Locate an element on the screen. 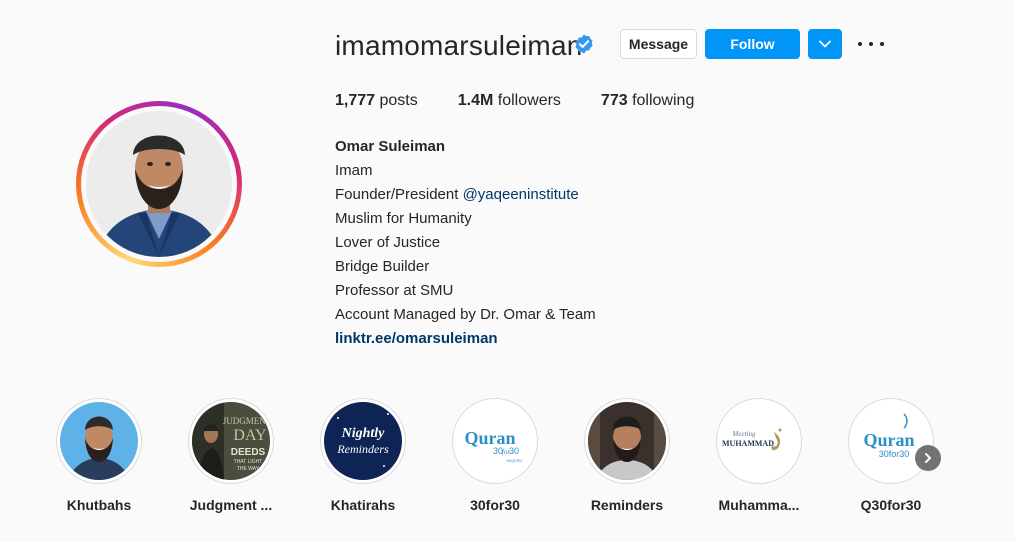 The image size is (1015, 542). thumb-text: Reminders is located at coordinates (362, 449).